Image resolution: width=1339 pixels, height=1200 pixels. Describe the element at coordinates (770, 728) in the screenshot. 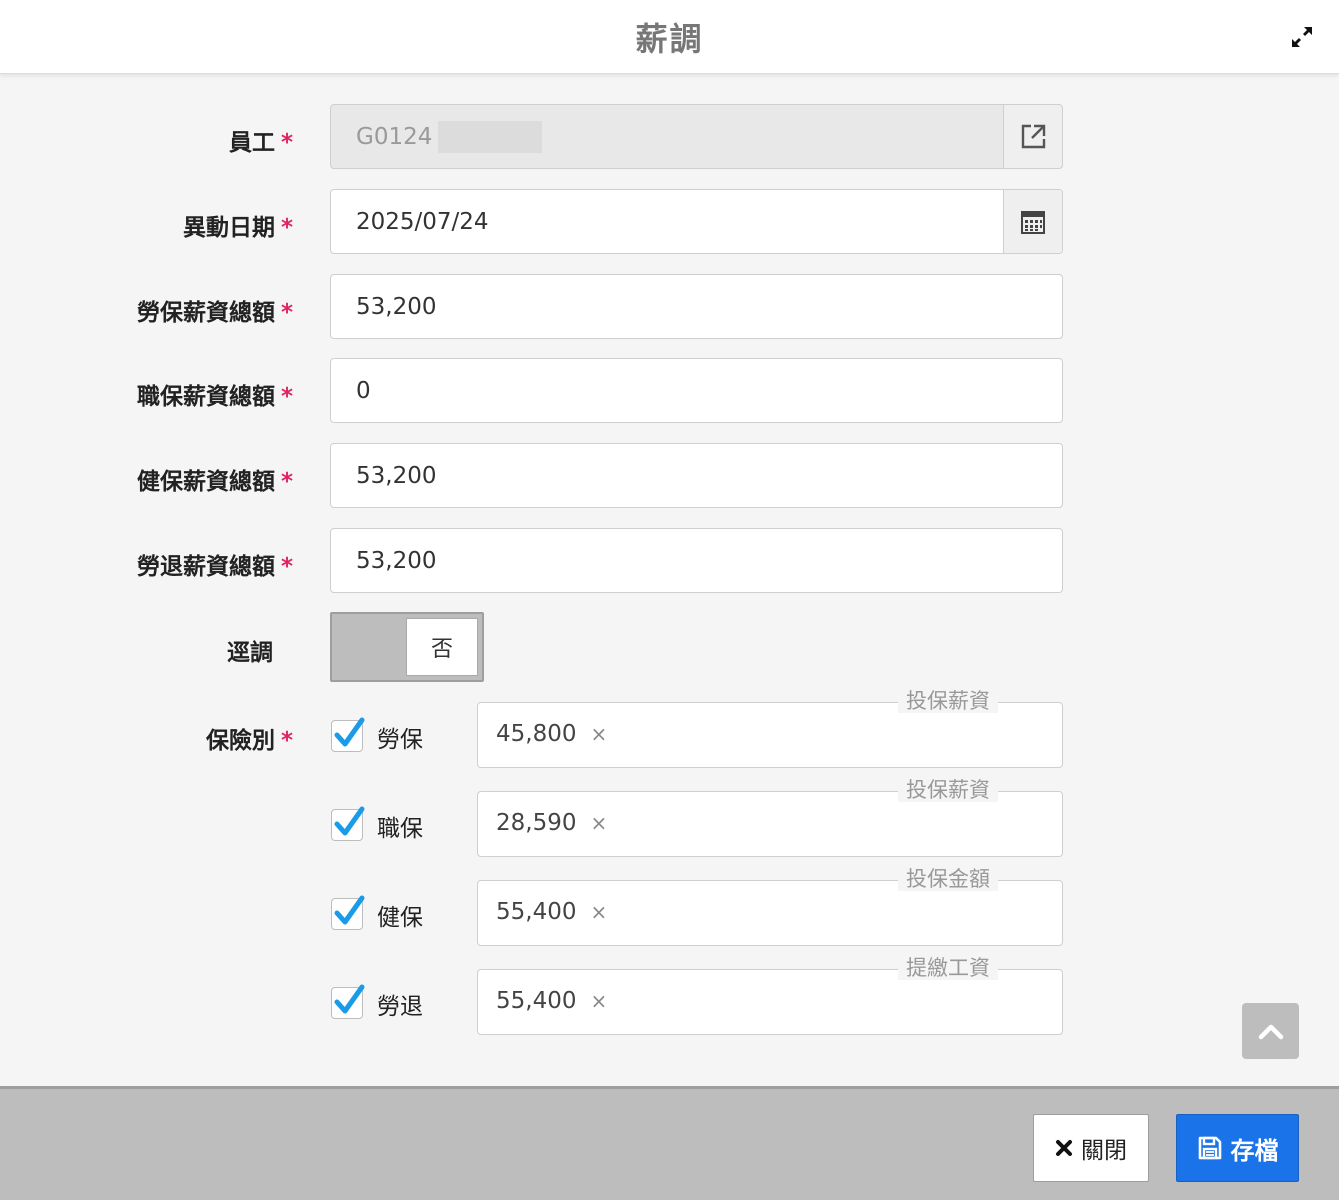

I see `labor-insured-field: 投保薪資 45,800 ×` at that location.